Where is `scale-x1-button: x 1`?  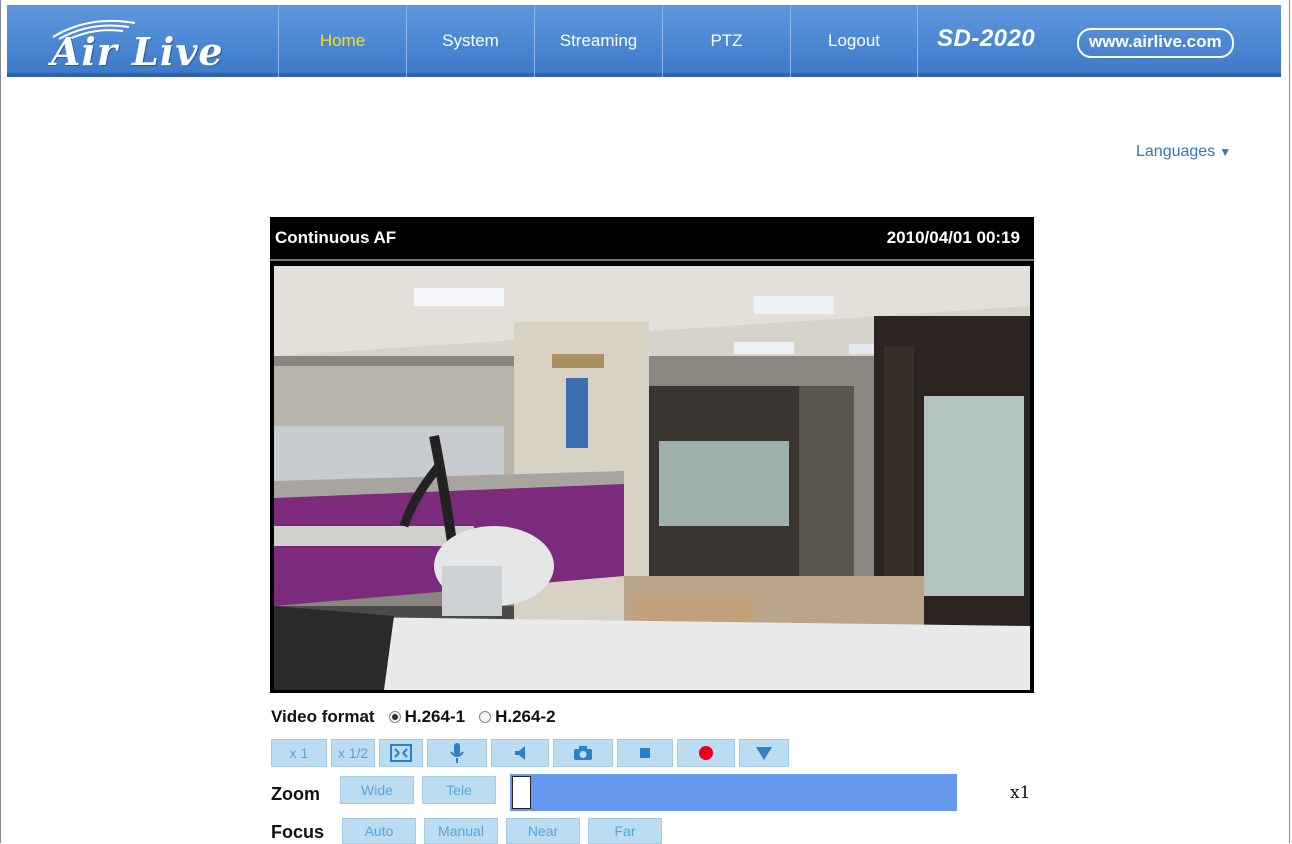
scale-x1-button: x 1 is located at coordinates (299, 753).